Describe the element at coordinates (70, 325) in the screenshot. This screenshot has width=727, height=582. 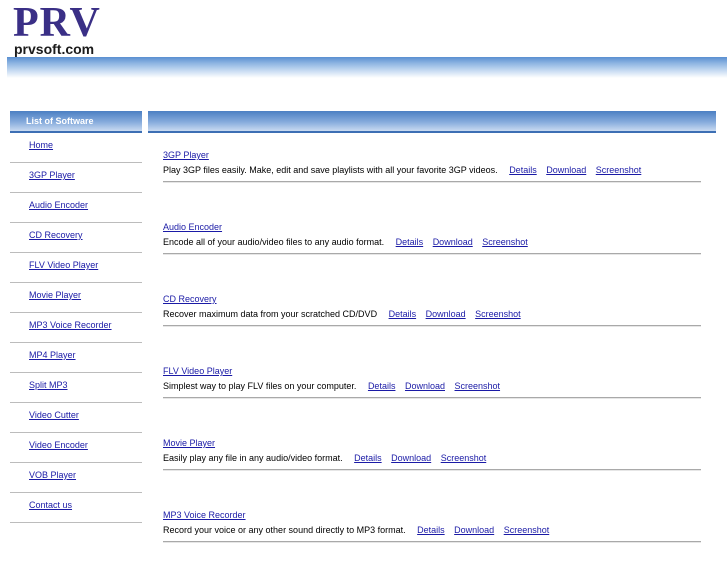
I see `sidebar-link-mp3-voice-recorder: MP3 Voice Recorder` at that location.